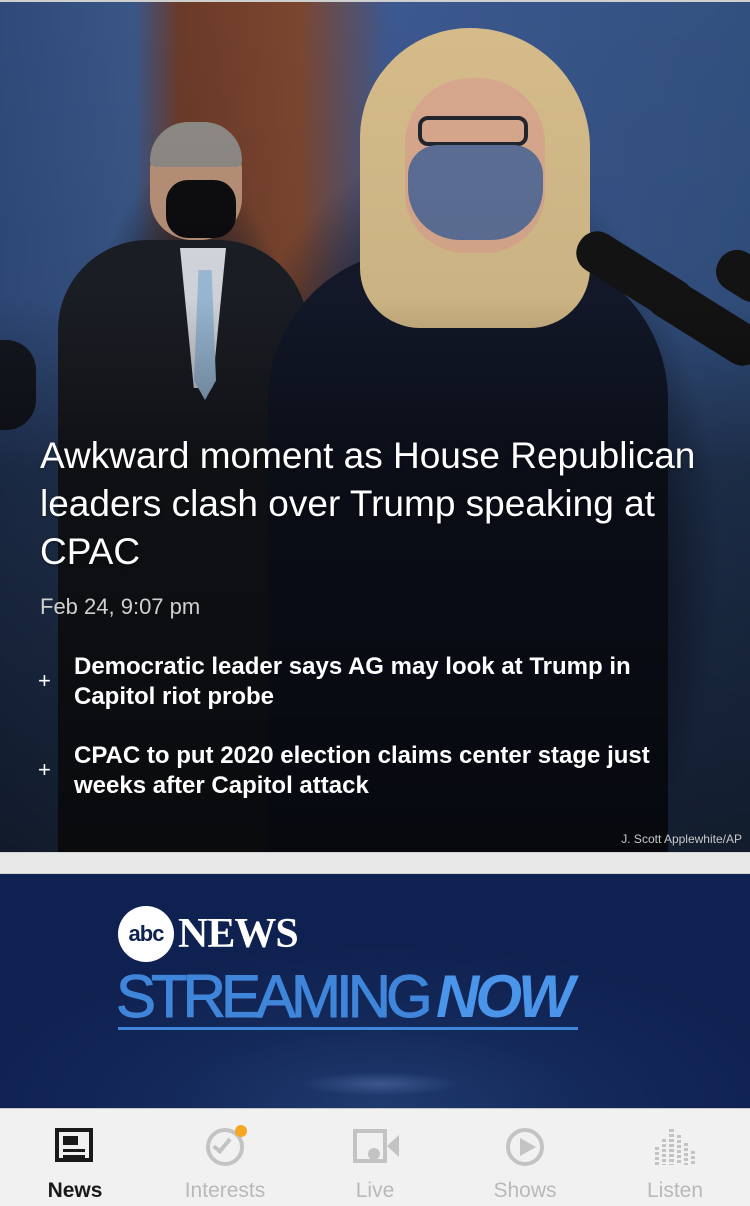  Describe the element at coordinates (675, 1147) in the screenshot. I see `audio-bars-icon` at that location.